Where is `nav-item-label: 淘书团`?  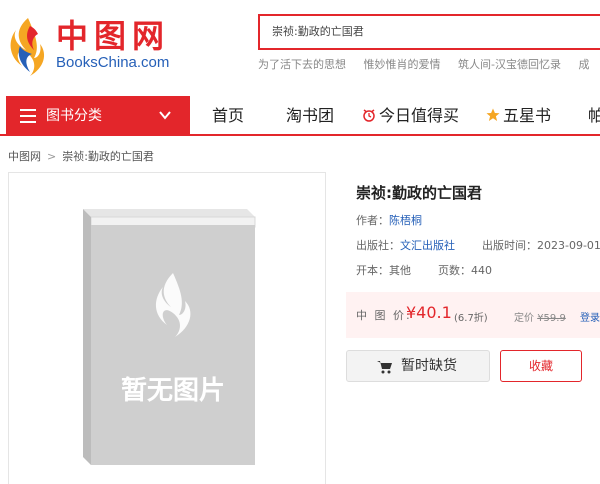
nav-item-label: 淘书团 is located at coordinates (310, 115).